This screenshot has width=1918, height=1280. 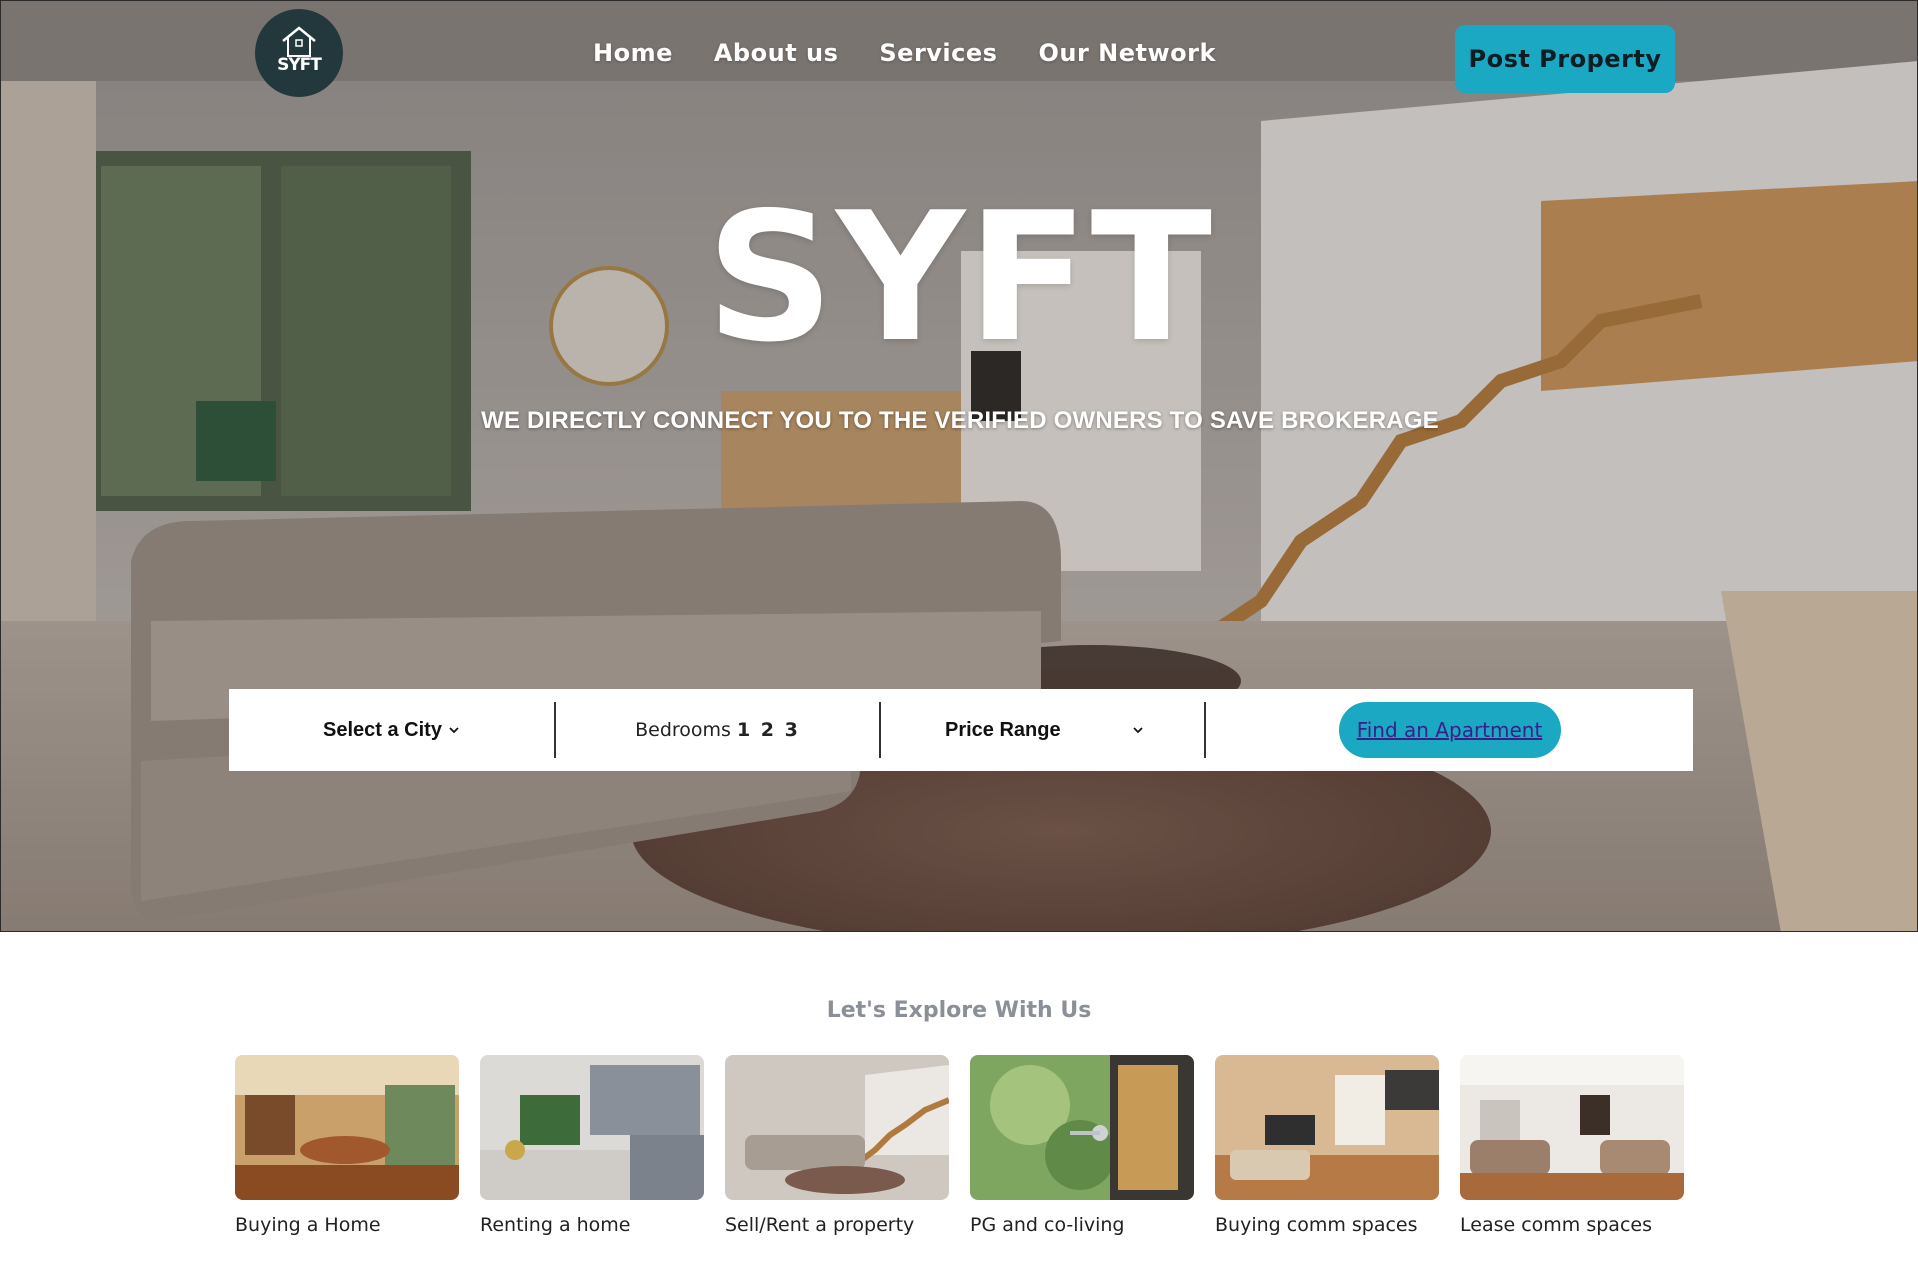 I want to click on explore-card-lease-comm: Lease comm spaces, so click(x=1572, y=1145).